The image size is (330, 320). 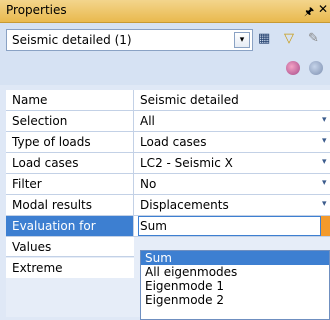 I want to click on object-selector-combo: Seismic detailed (1) ▾, so click(x=129, y=40).